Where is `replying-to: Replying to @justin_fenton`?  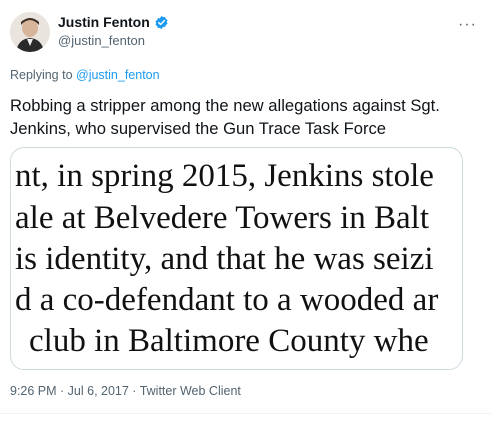 replying-to: Replying to @justin_fenton is located at coordinates (85, 75).